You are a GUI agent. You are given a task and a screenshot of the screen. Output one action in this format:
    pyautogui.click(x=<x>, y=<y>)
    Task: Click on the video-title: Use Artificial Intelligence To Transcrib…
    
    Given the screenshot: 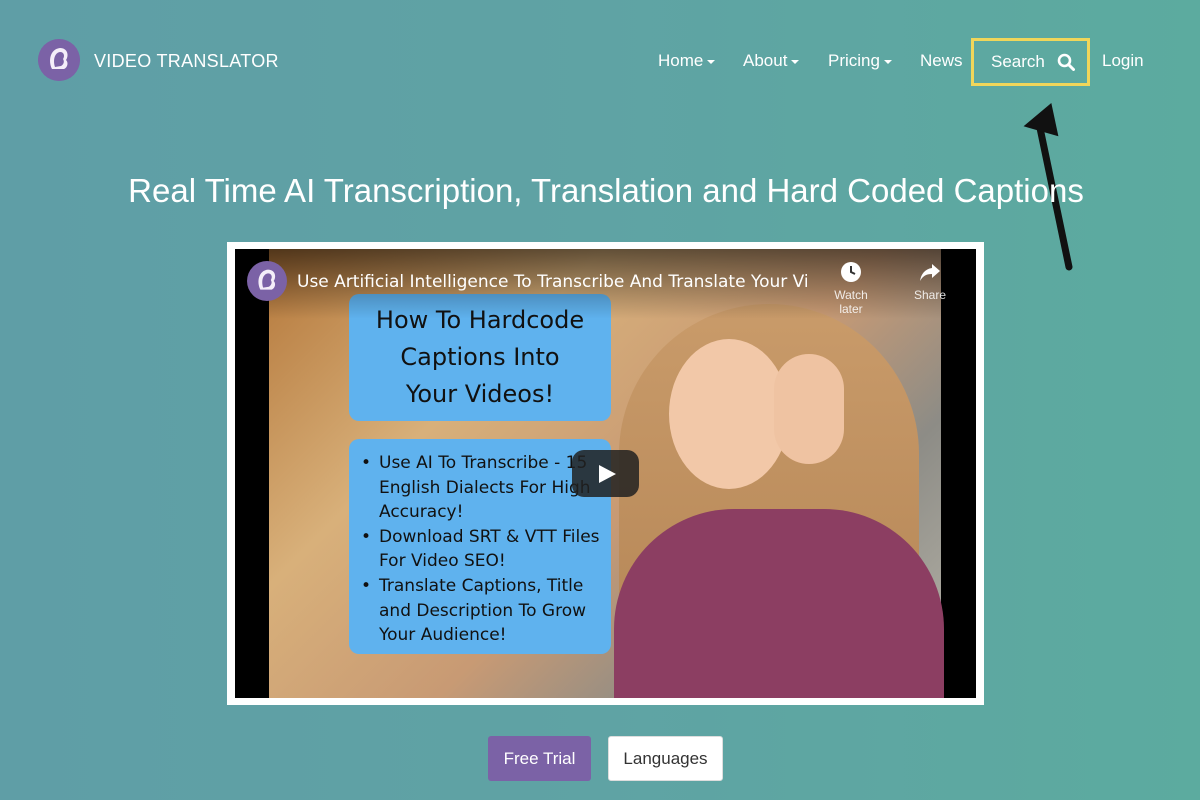 What is the action you would take?
    pyautogui.click(x=552, y=282)
    